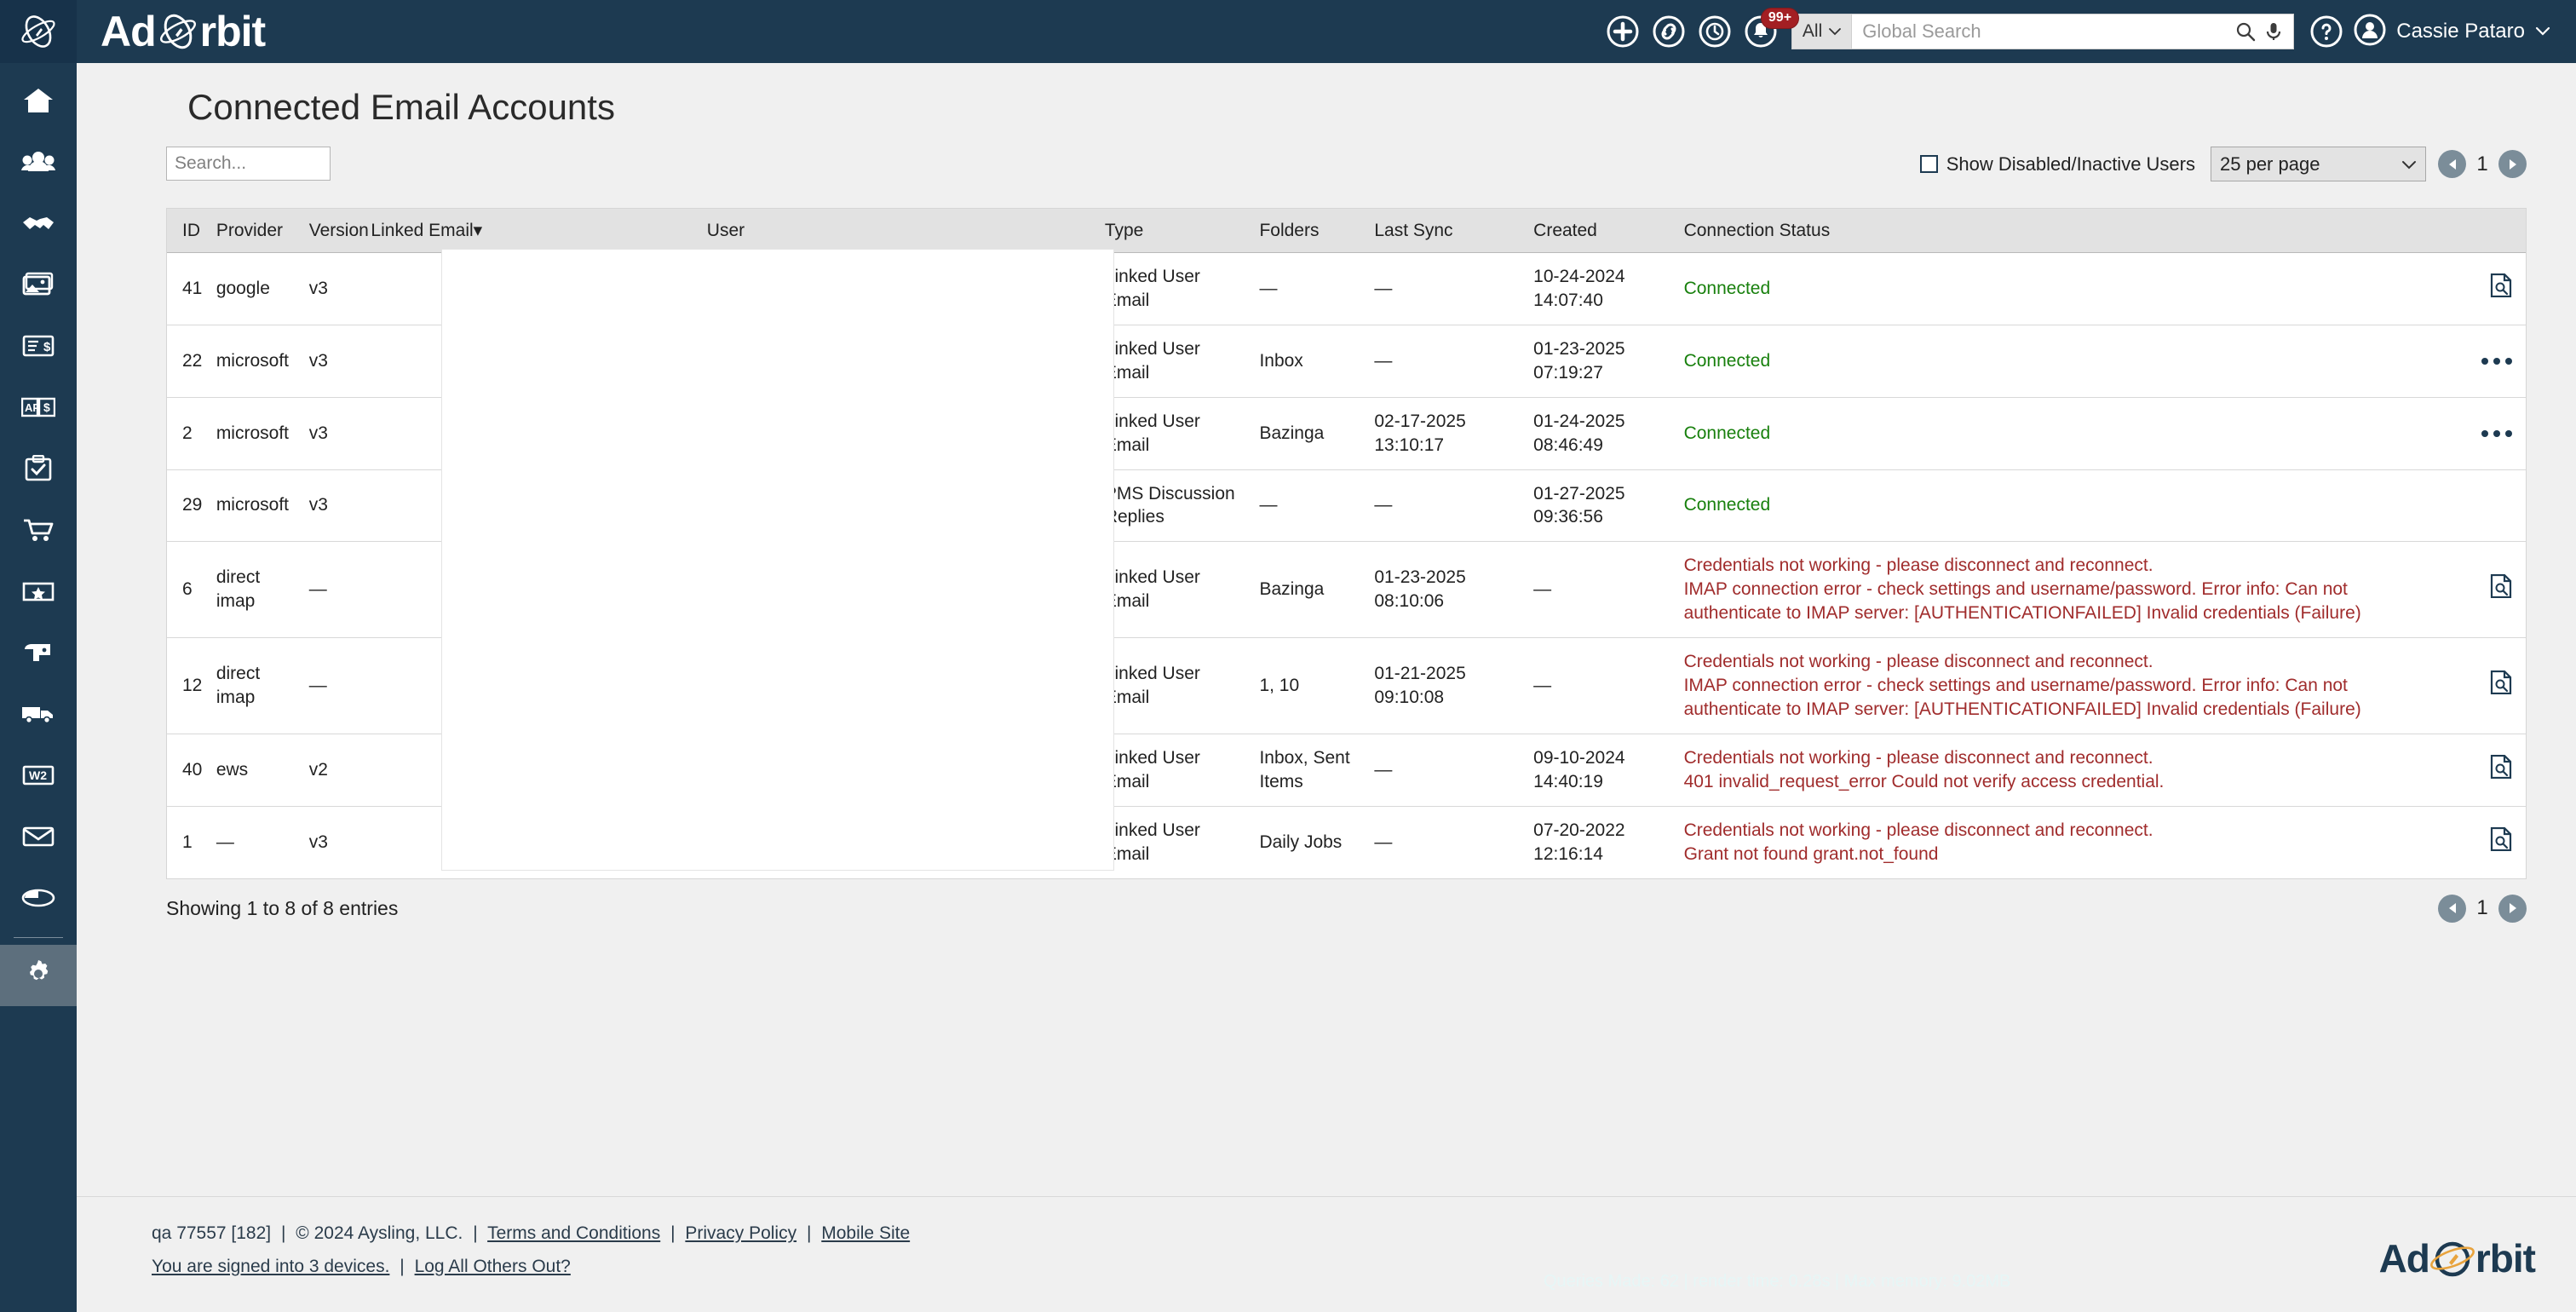 This screenshot has height=1312, width=2576. I want to click on column-header-version: Version, so click(336, 231).